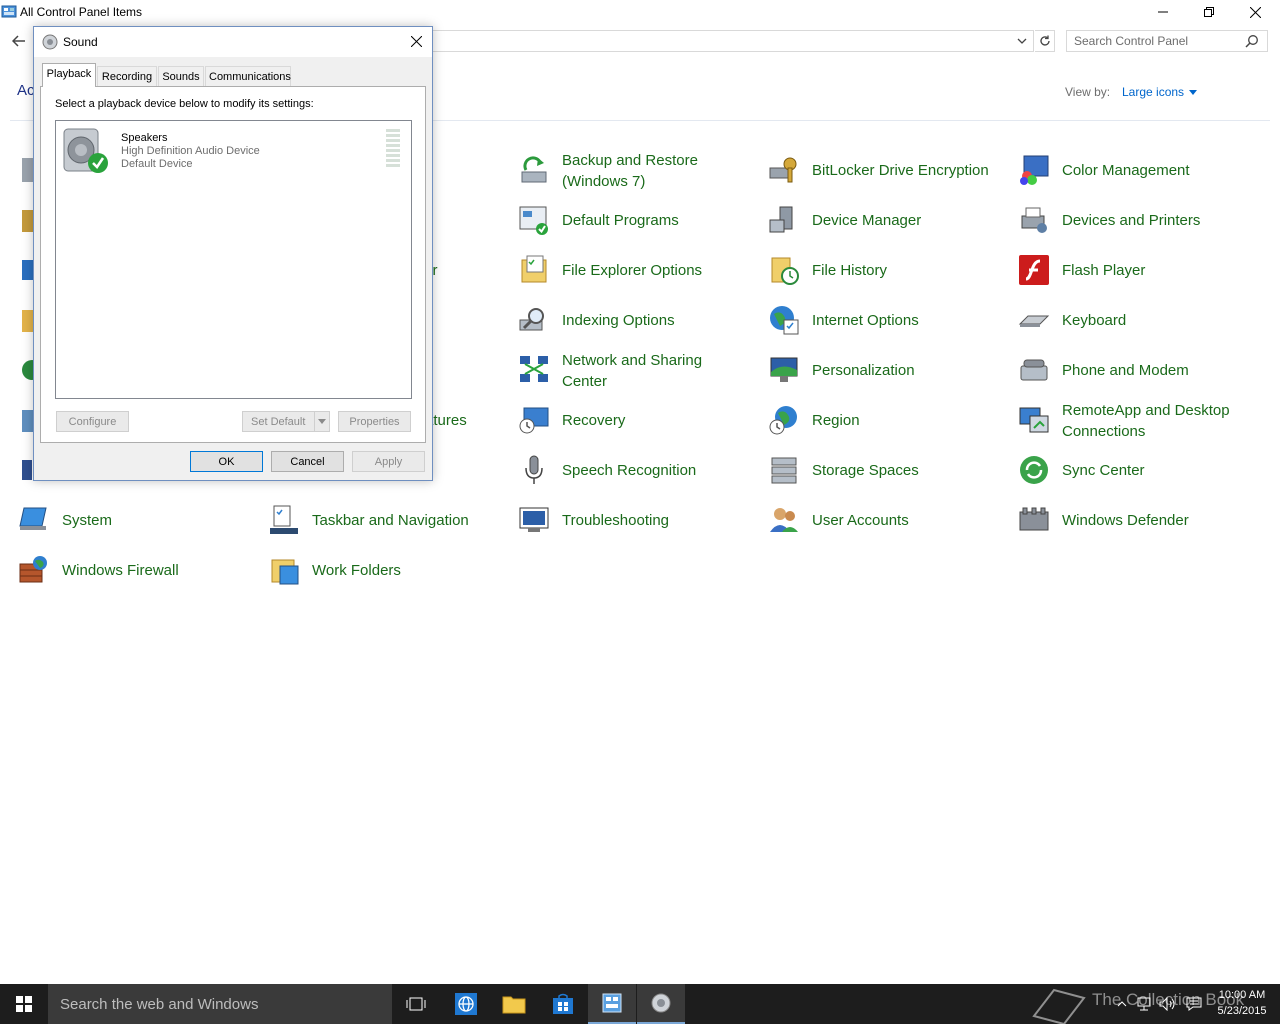  I want to click on cp-item-windows-defender: Windows Defender, so click(1138, 520).